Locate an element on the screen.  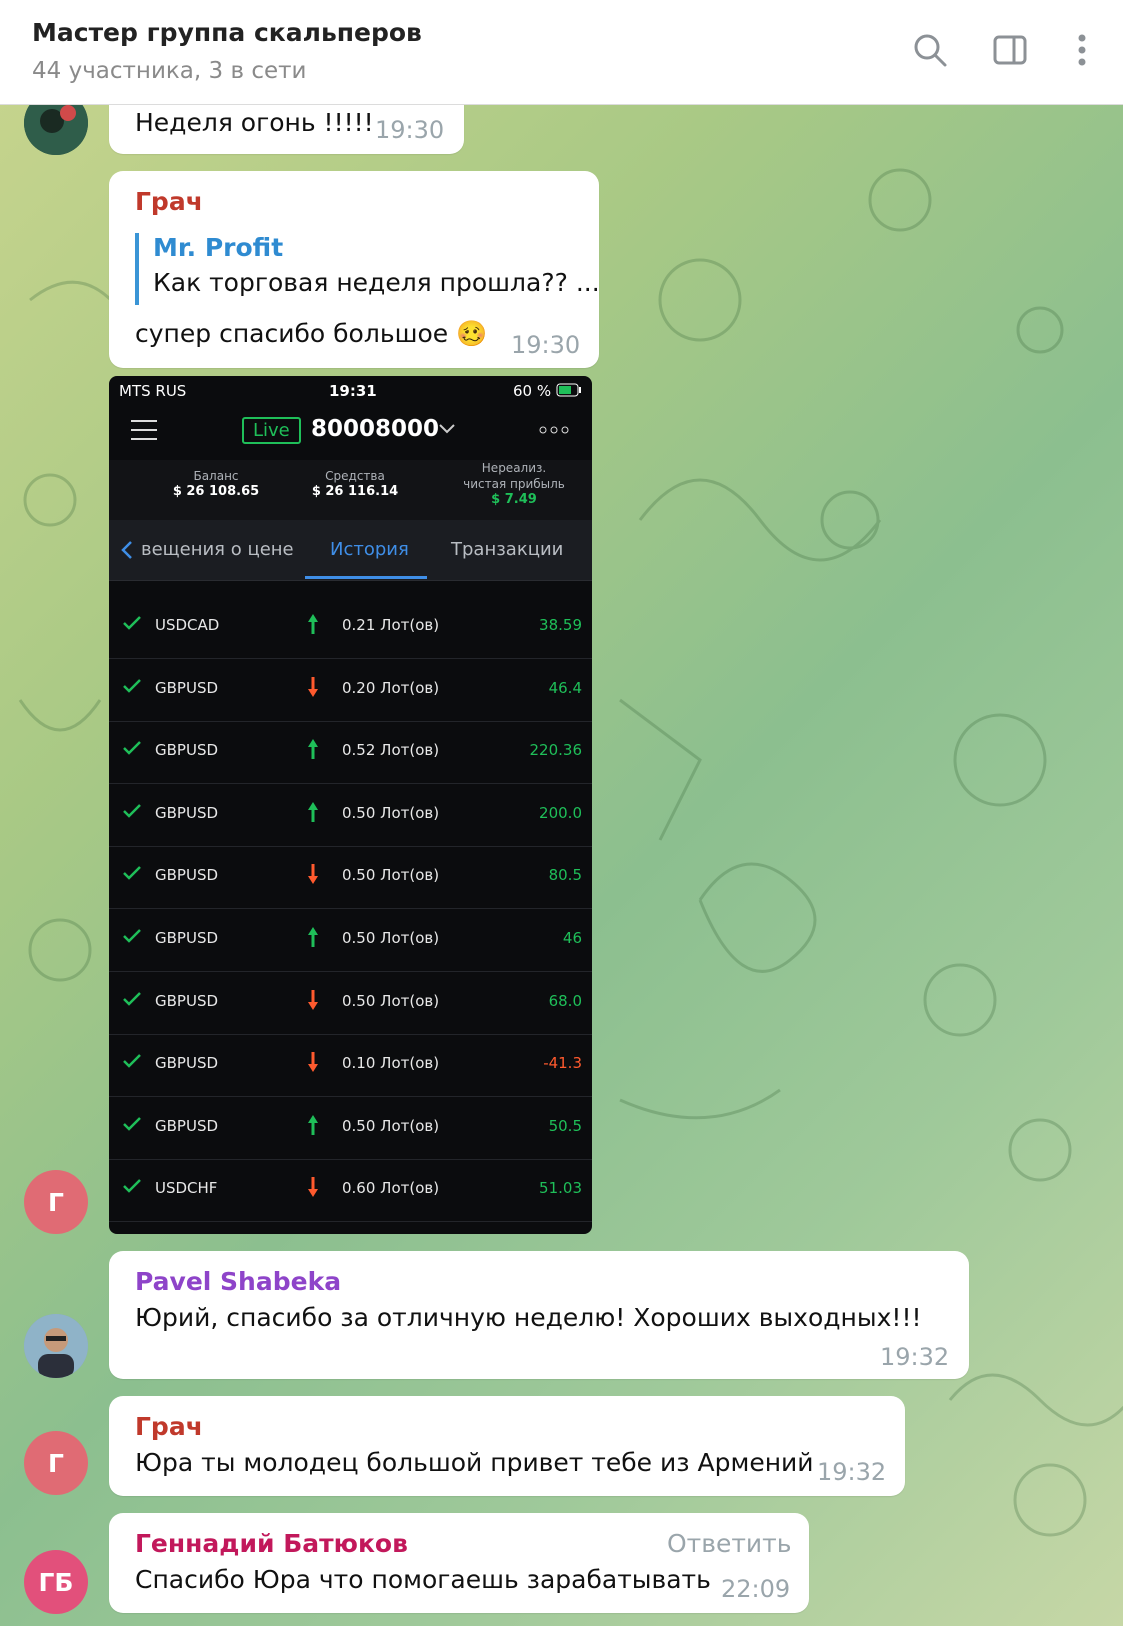
reply-button: Ответить is located at coordinates (729, 1543).